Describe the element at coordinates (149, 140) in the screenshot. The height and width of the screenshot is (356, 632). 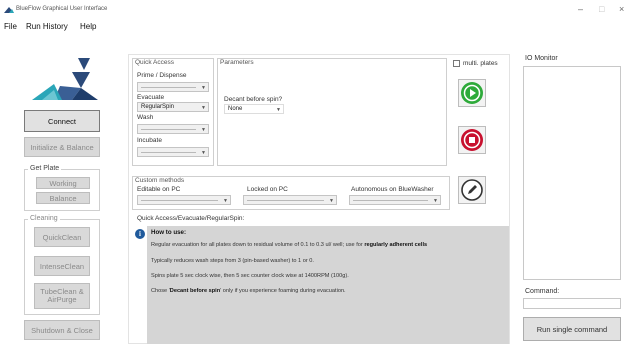
I see `incubate-label: Incubate` at that location.